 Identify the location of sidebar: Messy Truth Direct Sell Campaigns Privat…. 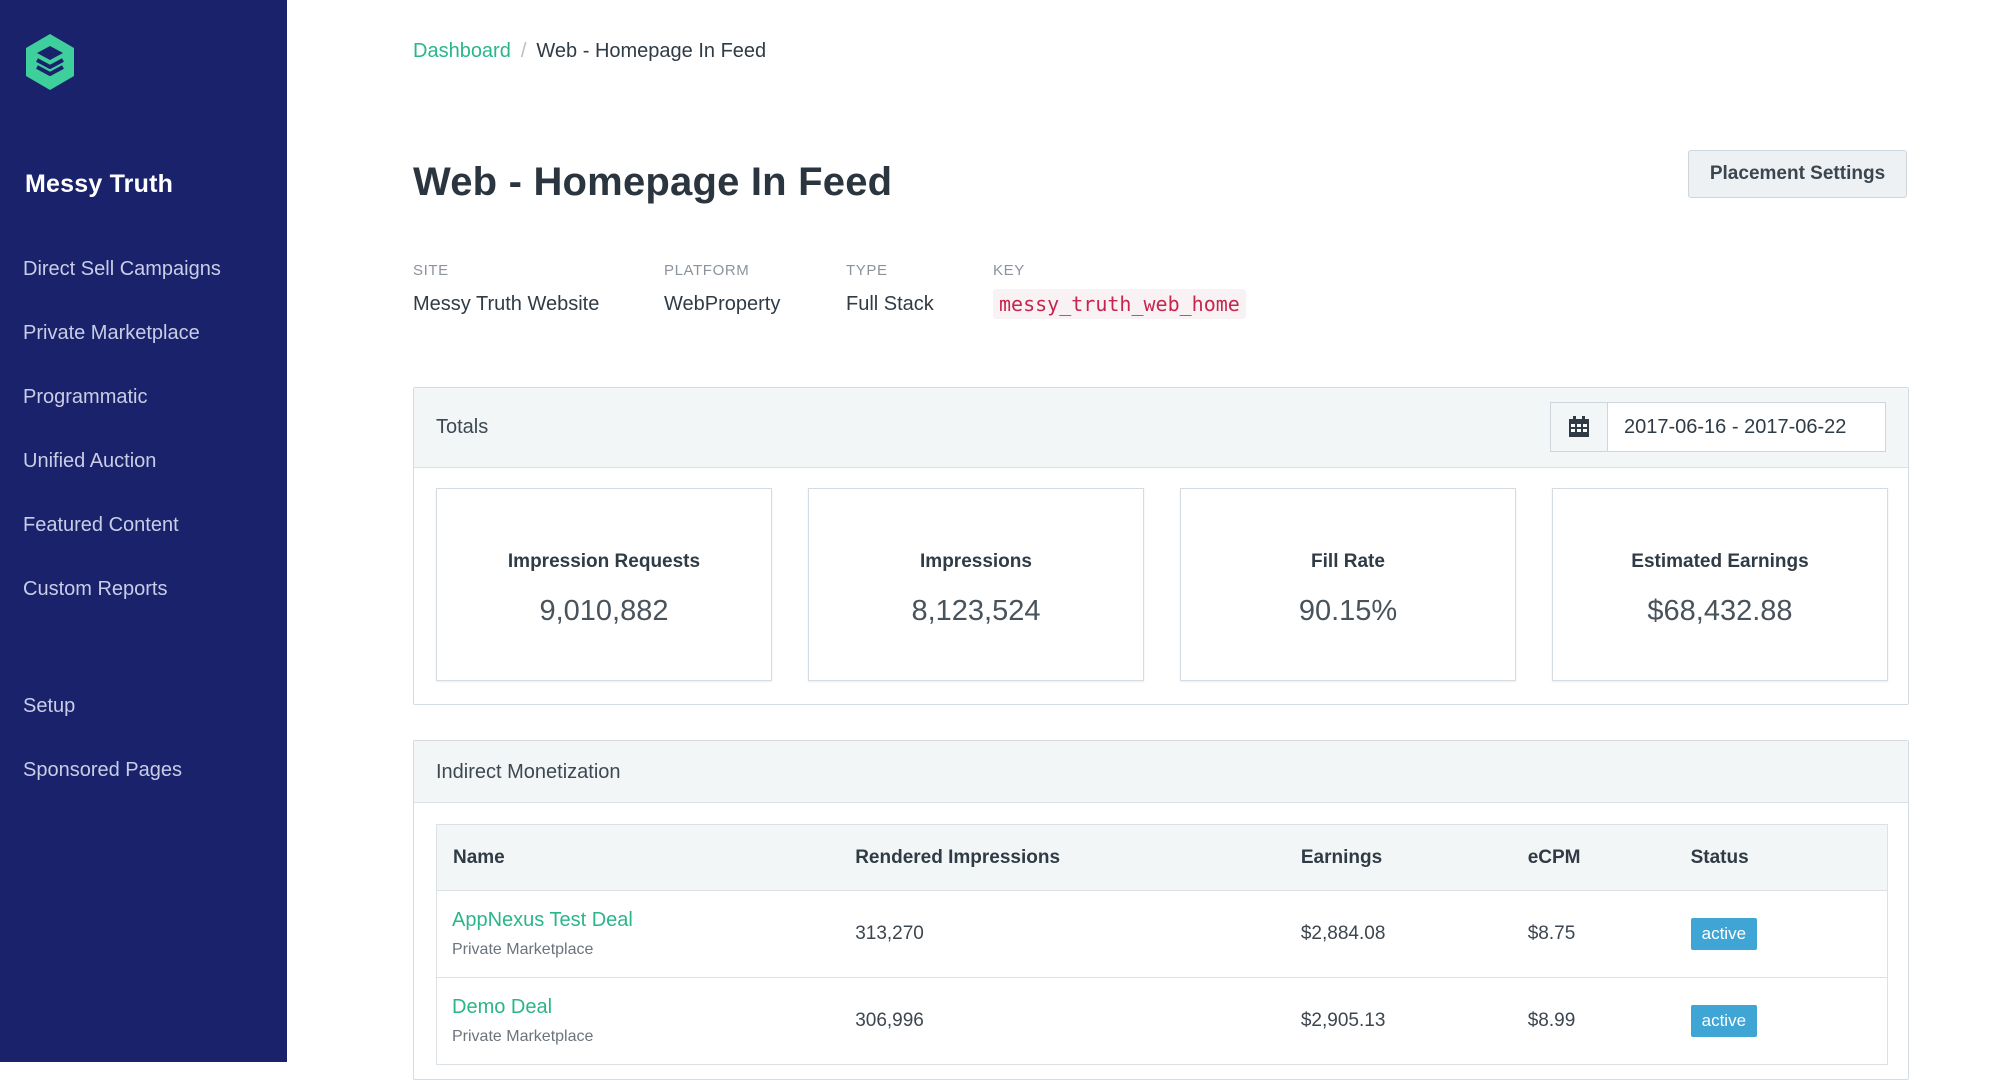
(143, 531).